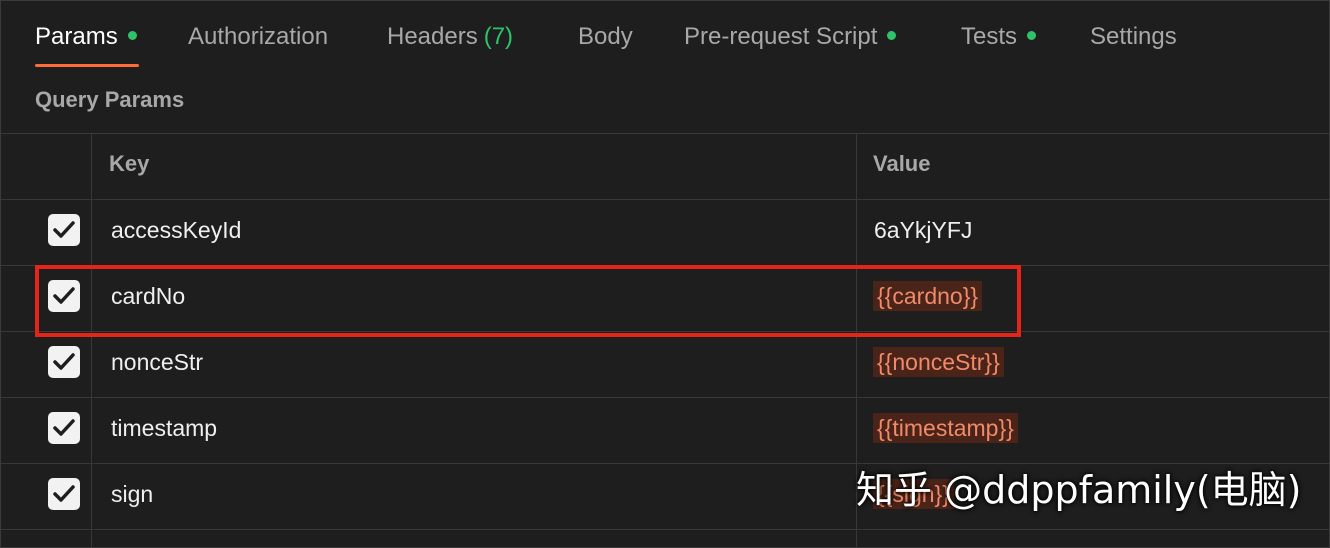 This screenshot has height=548, width=1330. I want to click on tab-body: Body, so click(605, 37).